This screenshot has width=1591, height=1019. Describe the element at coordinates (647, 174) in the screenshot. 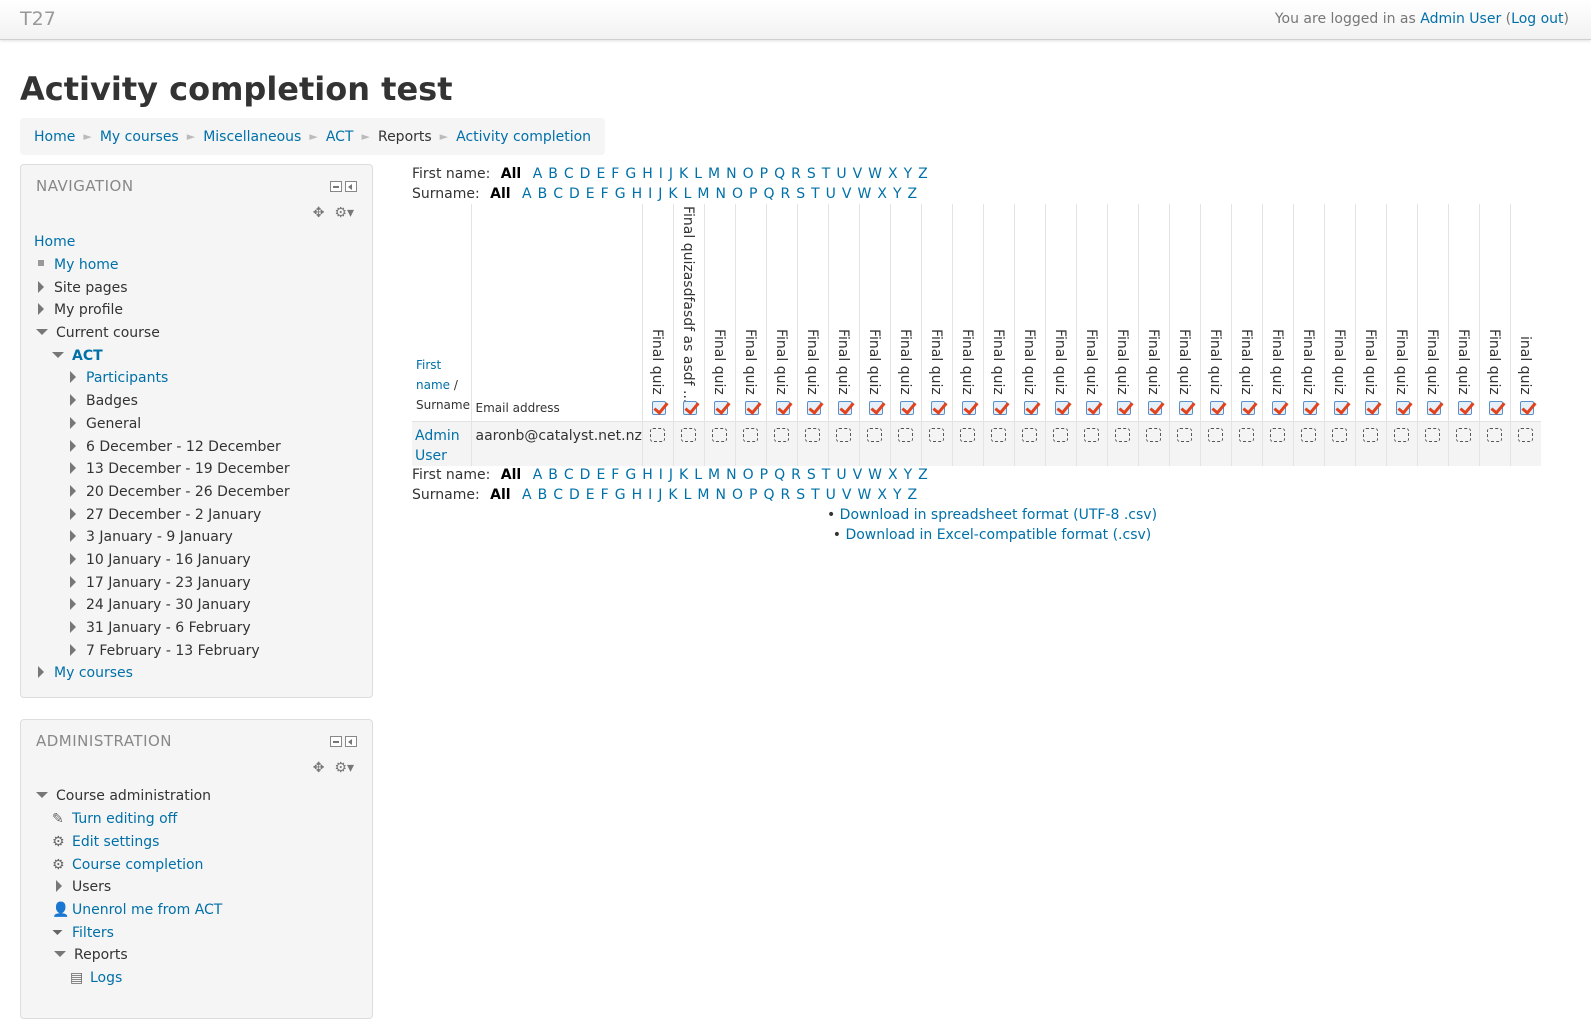

I see `filter-letter-h: H` at that location.